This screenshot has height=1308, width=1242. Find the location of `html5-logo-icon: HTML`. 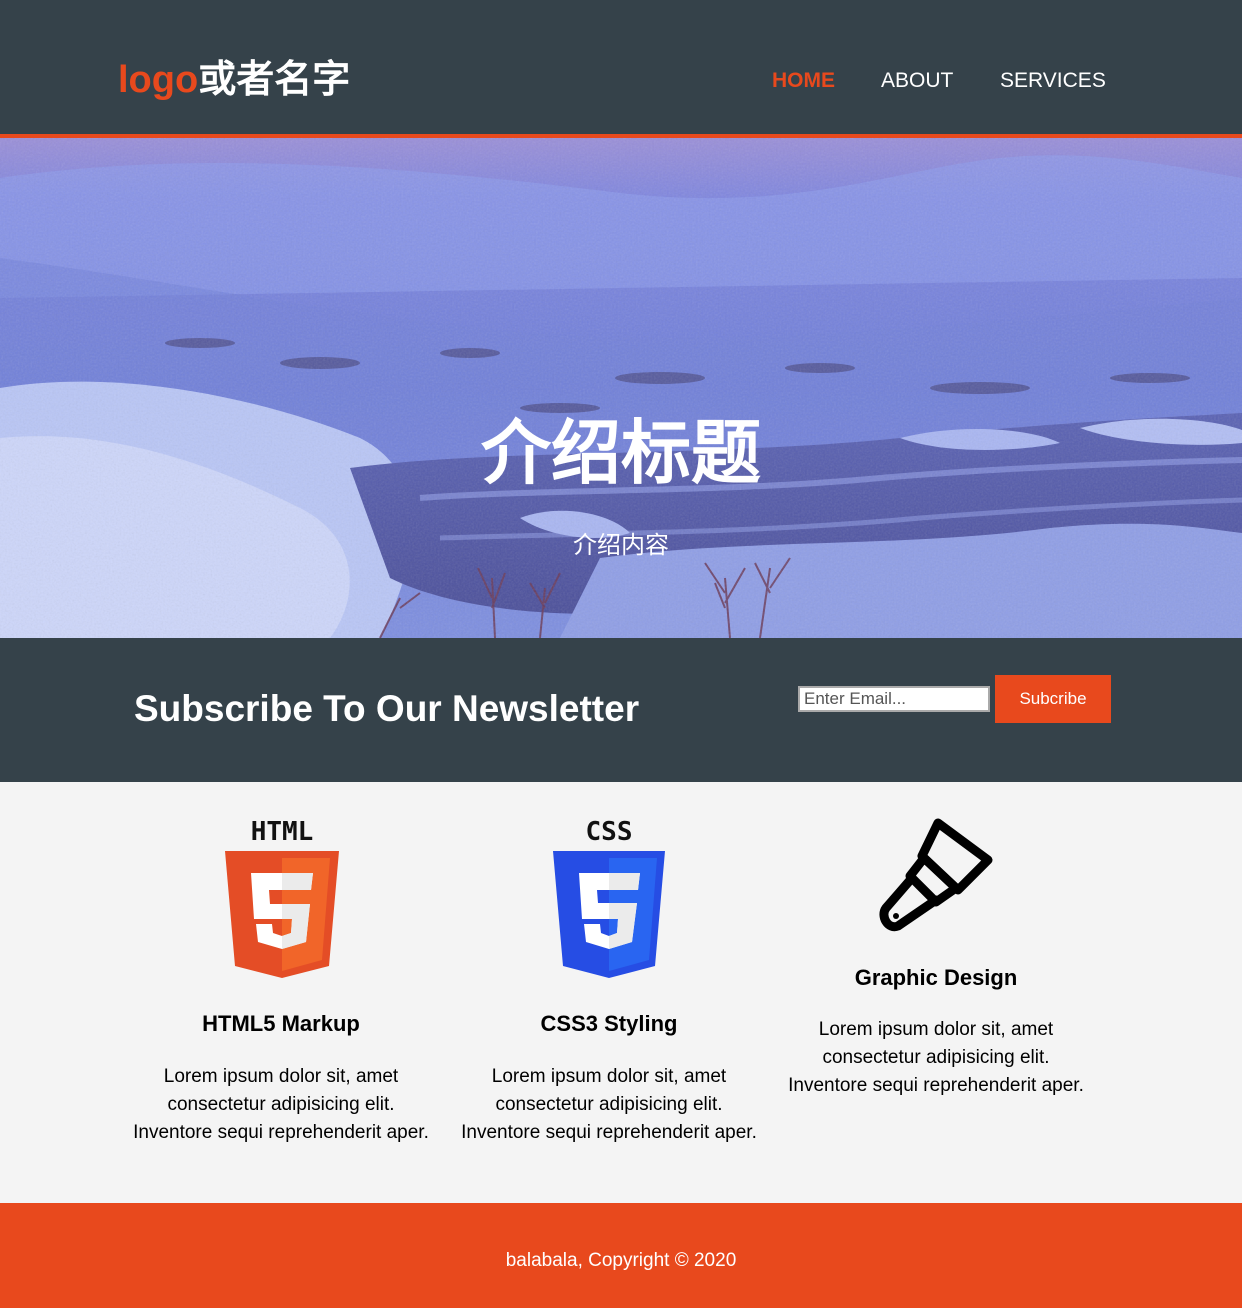

html5-logo-icon: HTML is located at coordinates (282, 898).